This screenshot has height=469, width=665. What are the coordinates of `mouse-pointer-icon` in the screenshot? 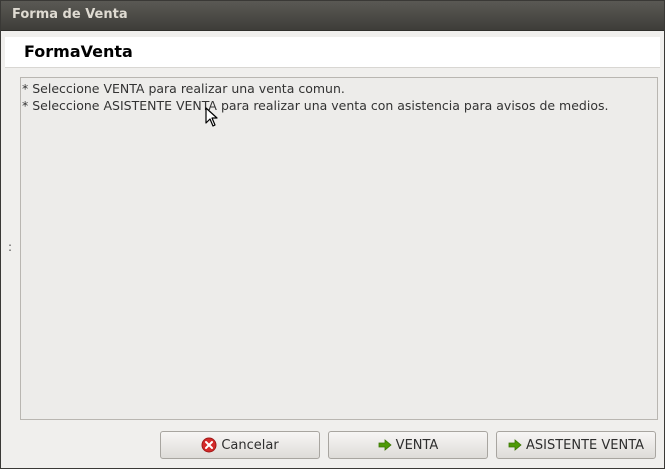 It's located at (211, 117).